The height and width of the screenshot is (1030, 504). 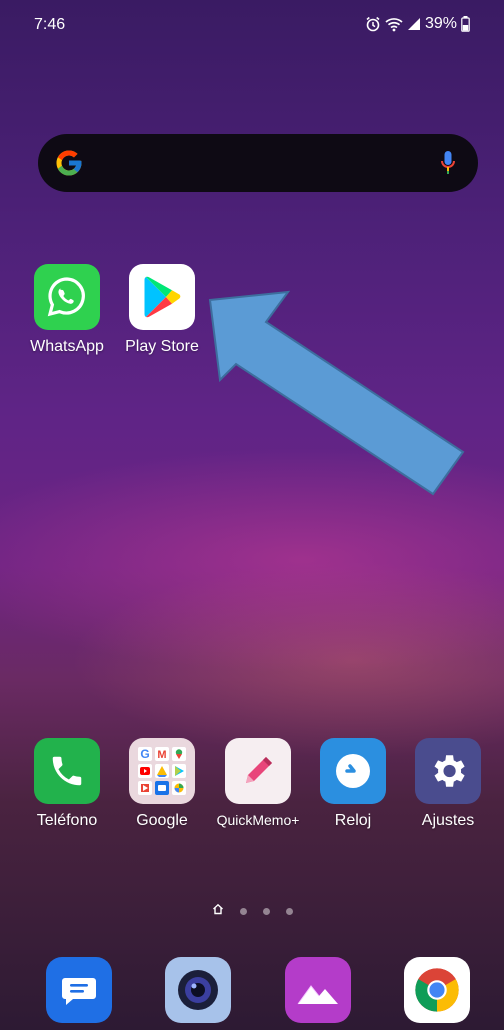 I want to click on google-folder-icon: G M, so click(x=162, y=771).